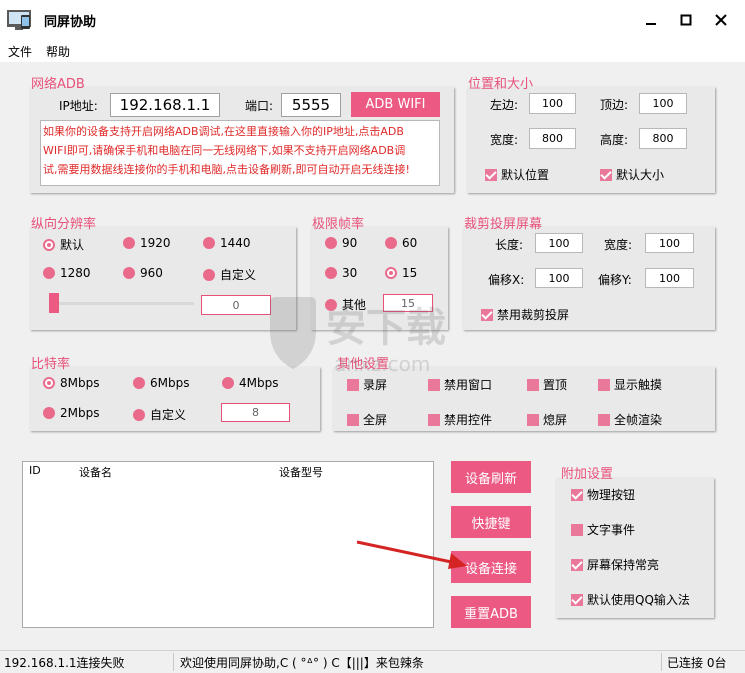  What do you see at coordinates (311, 105) in the screenshot?
I see `port-input: 5555` at bounding box center [311, 105].